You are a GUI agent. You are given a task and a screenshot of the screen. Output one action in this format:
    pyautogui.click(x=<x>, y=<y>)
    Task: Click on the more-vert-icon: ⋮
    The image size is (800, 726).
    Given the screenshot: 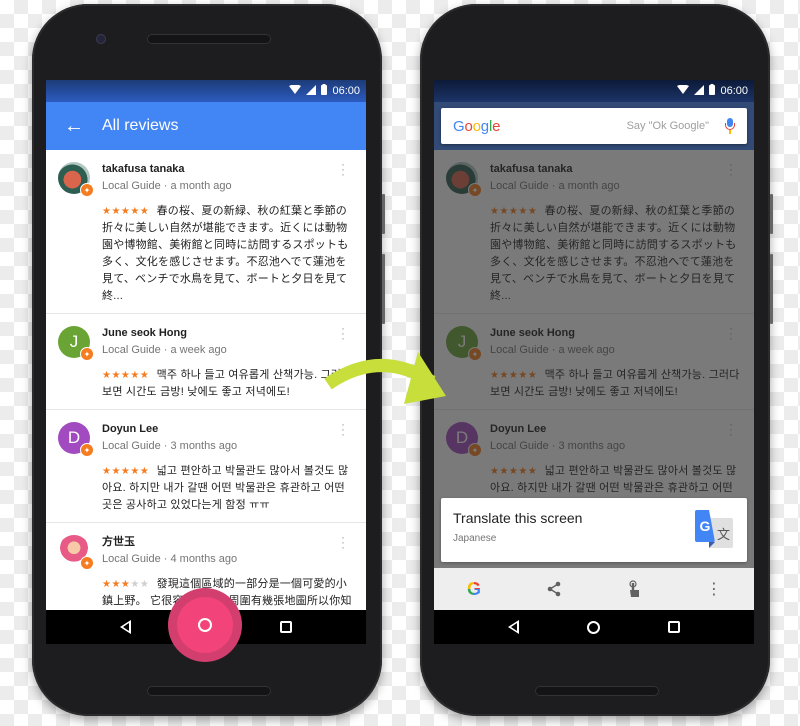 What is the action you would take?
    pyautogui.click(x=714, y=589)
    